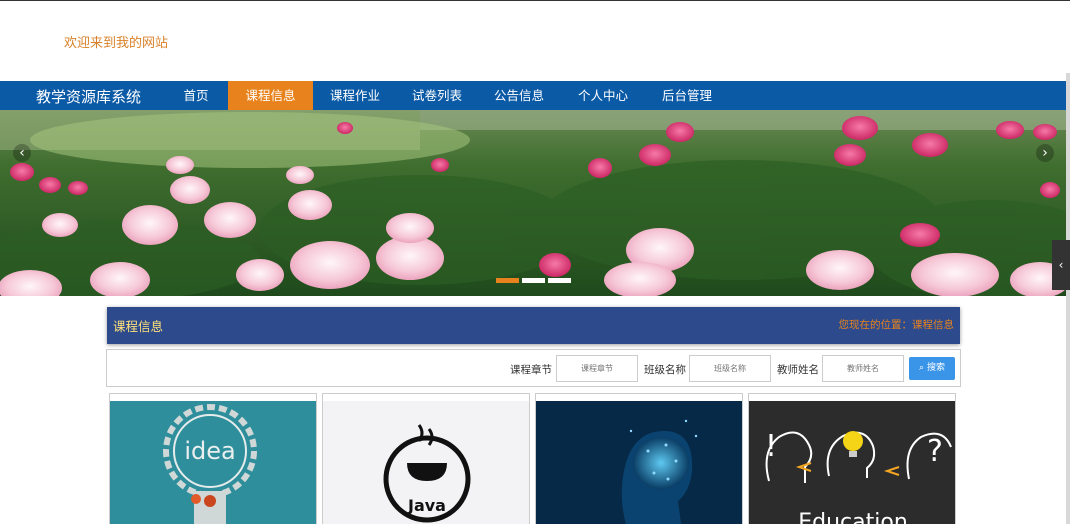  I want to click on course-card-2: Java, so click(426, 458).